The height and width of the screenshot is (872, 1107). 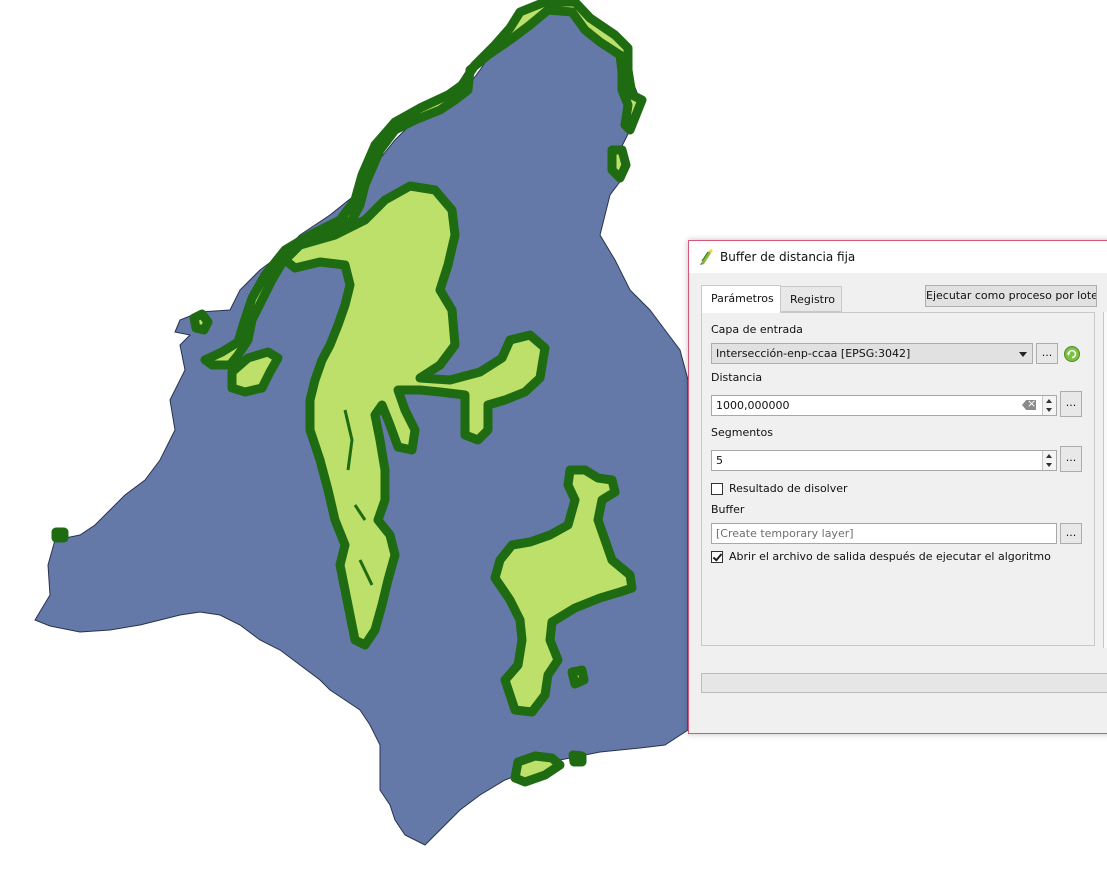 What do you see at coordinates (537, 769) in the screenshot?
I see `buffer-bottom-piece` at bounding box center [537, 769].